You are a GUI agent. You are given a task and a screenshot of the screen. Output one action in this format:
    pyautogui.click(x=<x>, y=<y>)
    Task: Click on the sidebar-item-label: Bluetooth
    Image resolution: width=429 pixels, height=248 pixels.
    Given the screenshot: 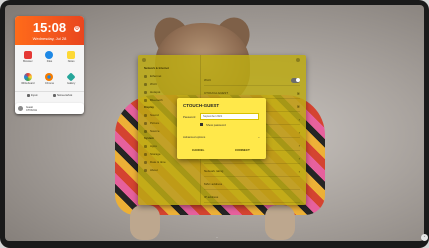 What is the action you would take?
    pyautogui.click(x=156, y=100)
    